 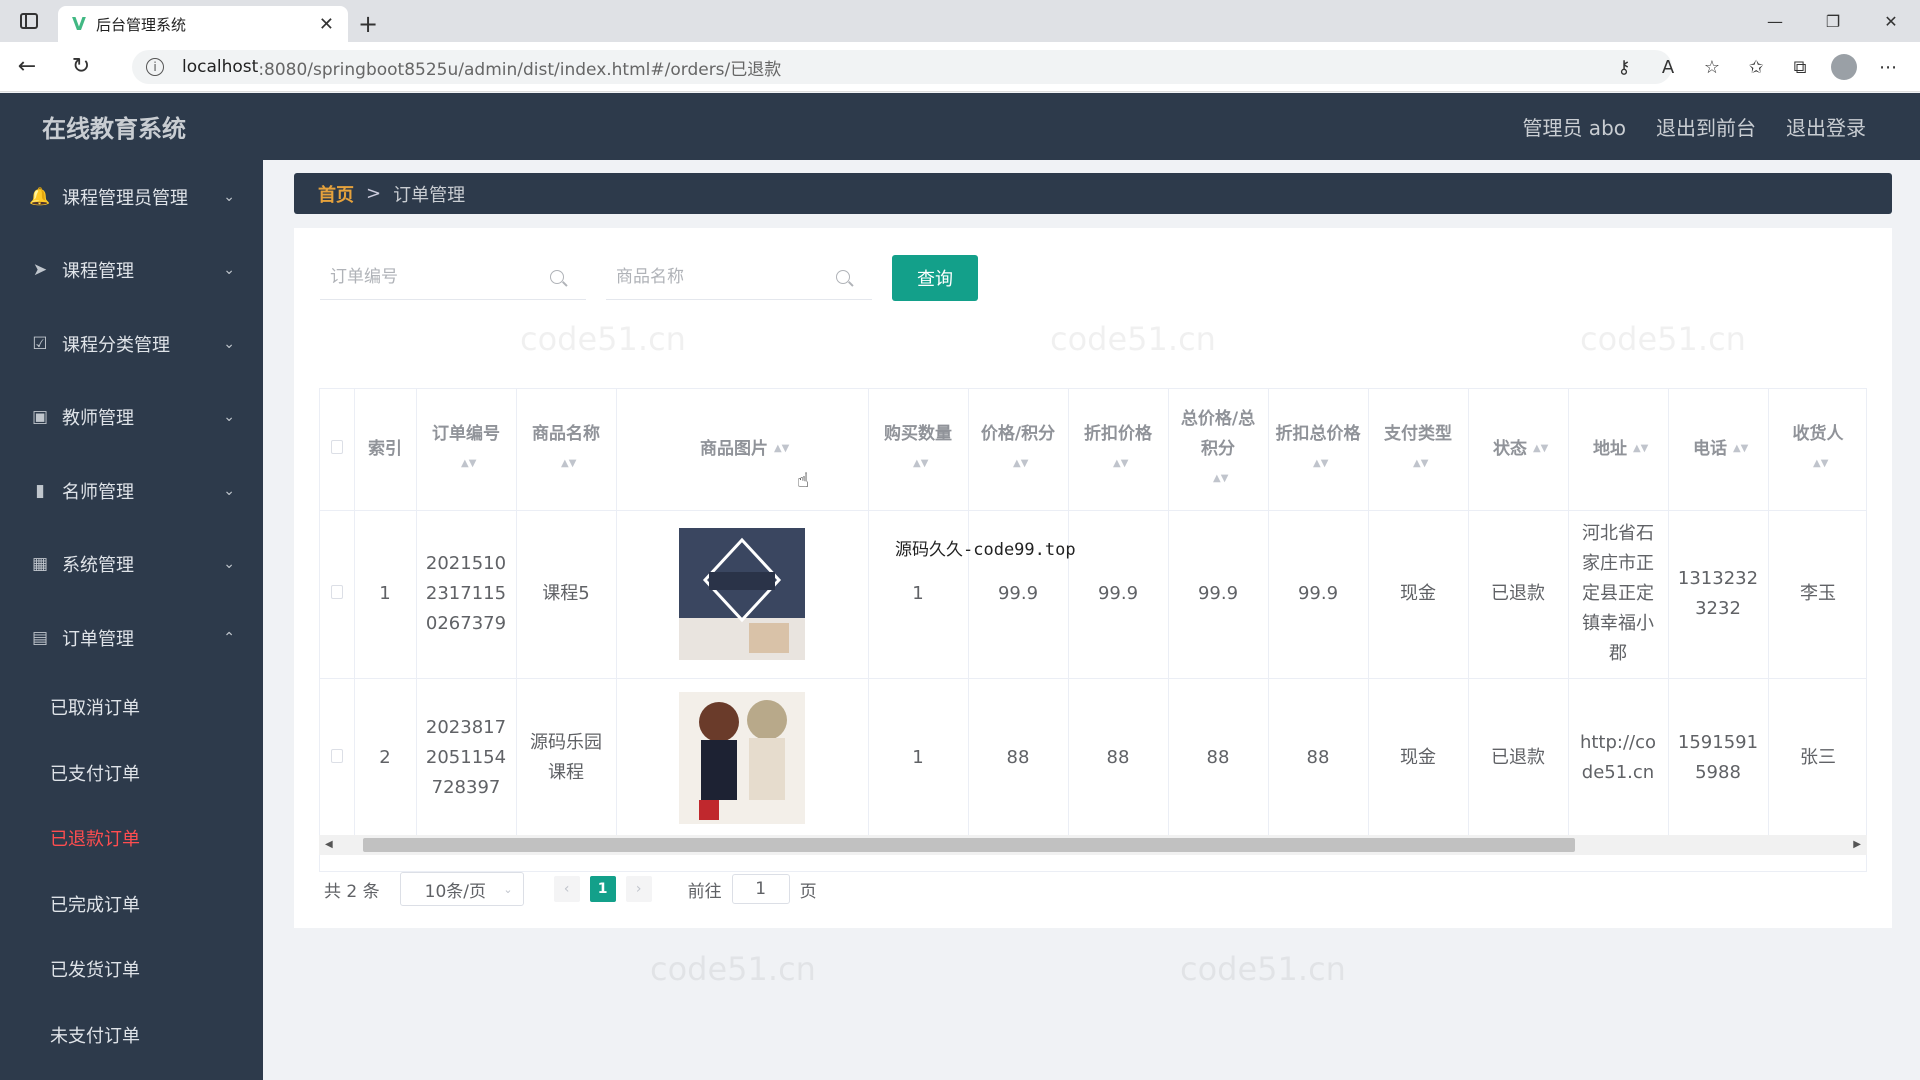 I want to click on sidebar-item-refunded-orders: 已退款订单, so click(x=131, y=839).